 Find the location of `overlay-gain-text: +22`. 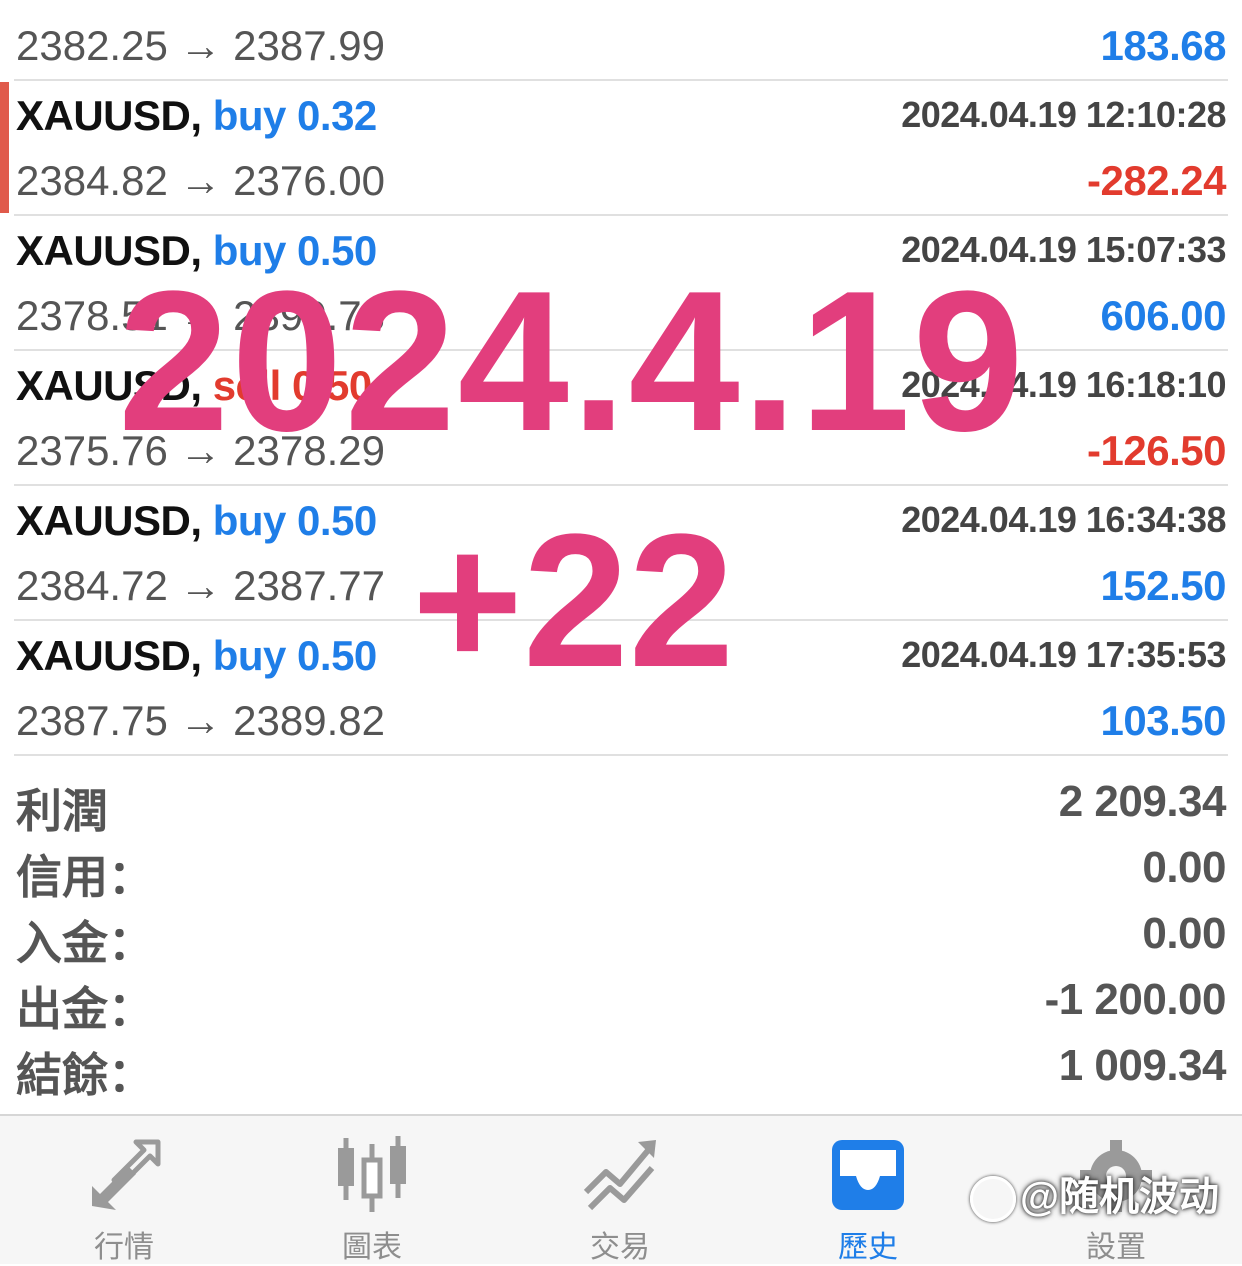

overlay-gain-text: +22 is located at coordinates (573, 601).